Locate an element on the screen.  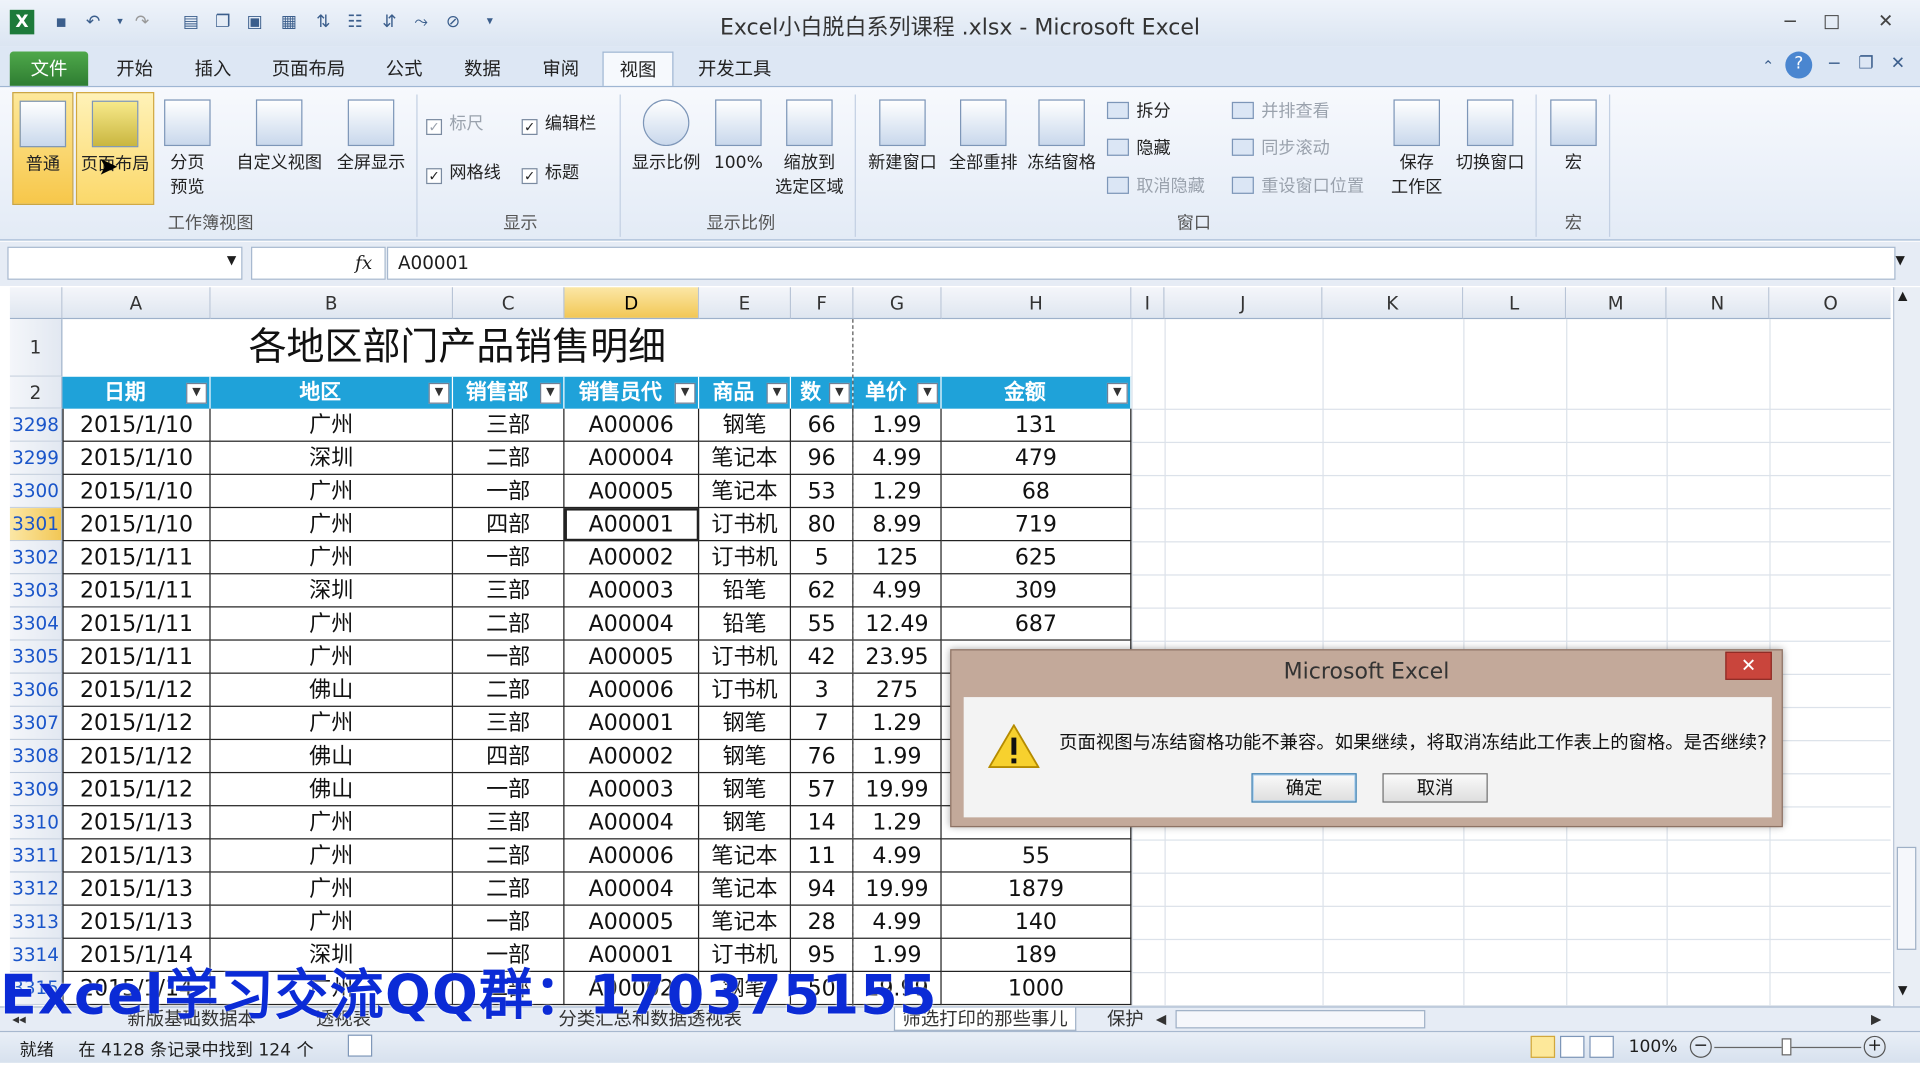
insert-function-icon: fx is located at coordinates (363, 263).